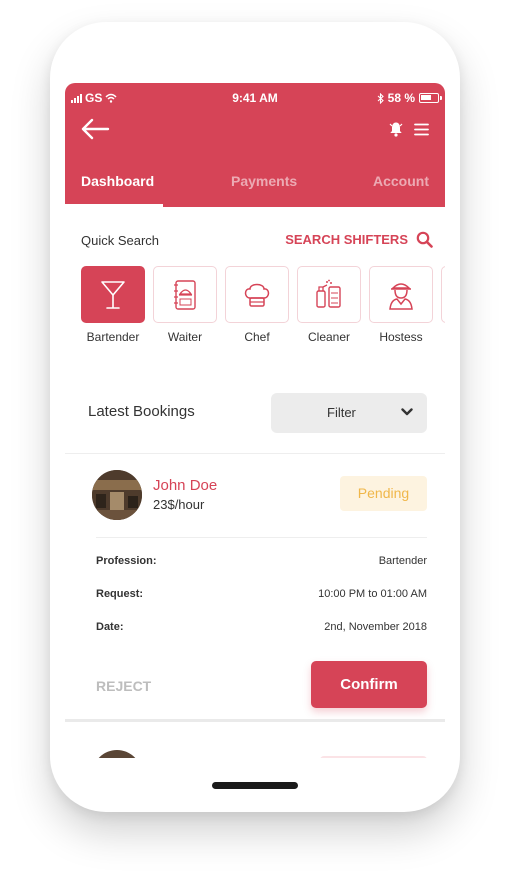 This screenshot has width=510, height=888. Describe the element at coordinates (402, 561) in the screenshot. I see `detail-value: Bartender` at that location.